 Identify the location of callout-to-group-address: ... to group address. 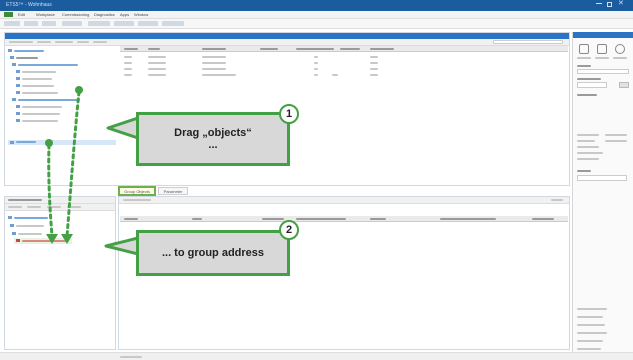
(213, 253).